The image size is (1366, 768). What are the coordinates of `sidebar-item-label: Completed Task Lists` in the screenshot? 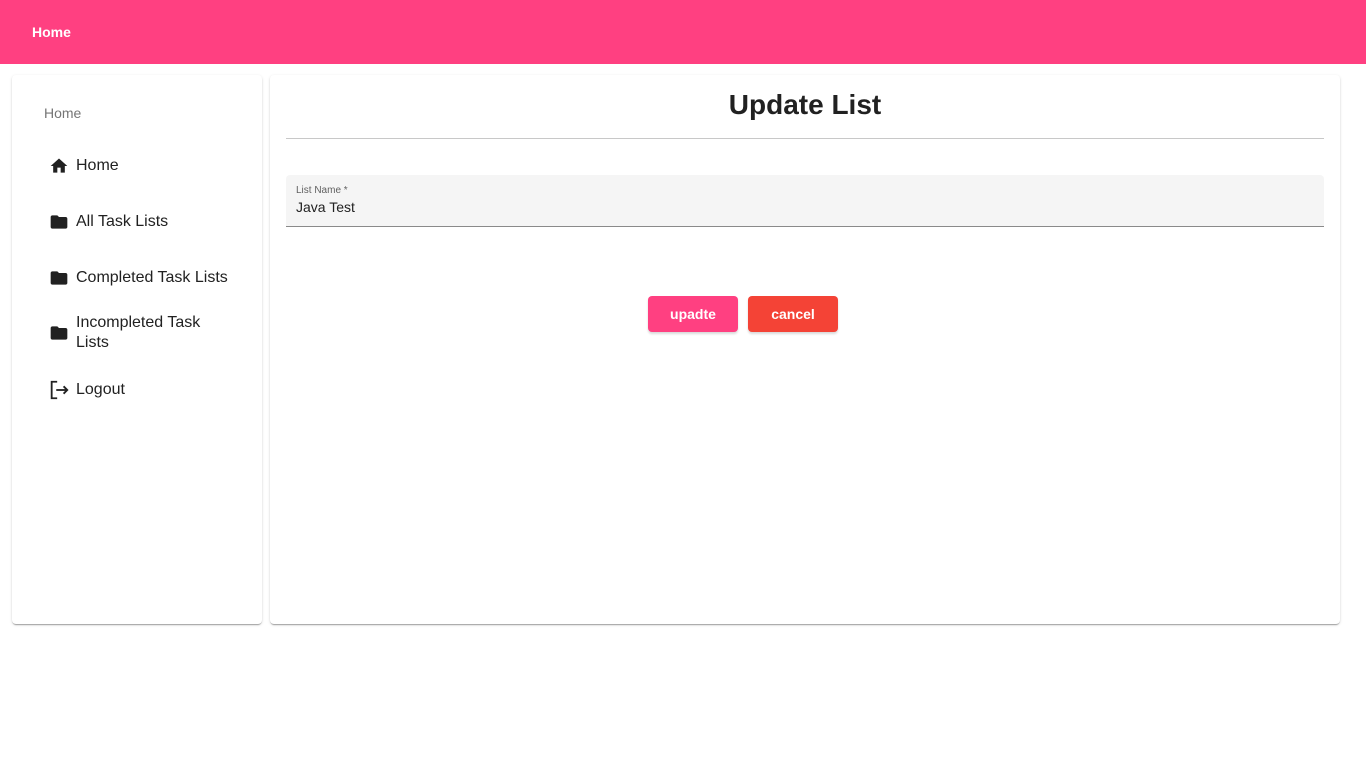 It's located at (152, 277).